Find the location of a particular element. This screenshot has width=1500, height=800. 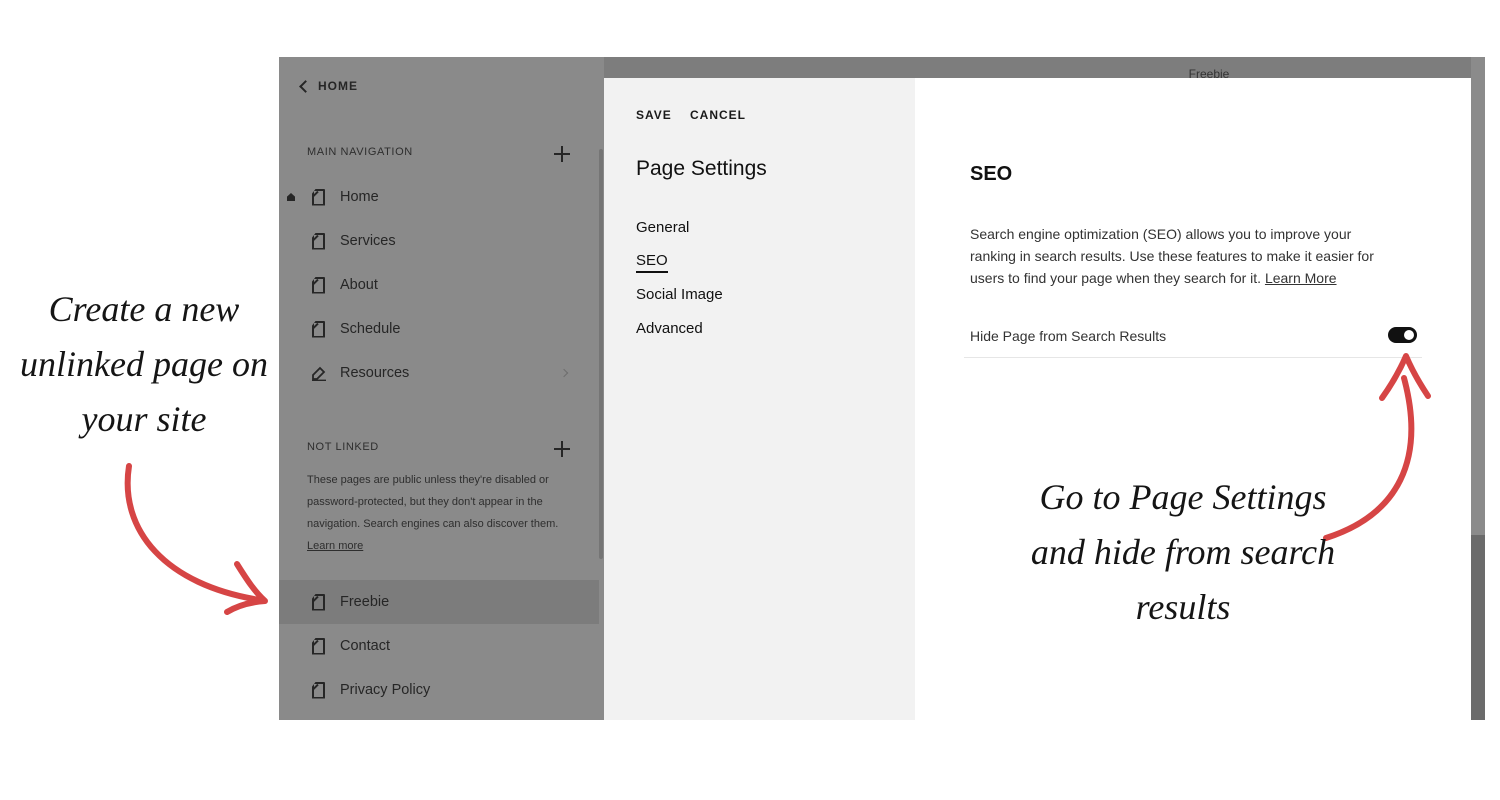

learn-more-link: Learn more is located at coordinates (335, 546).